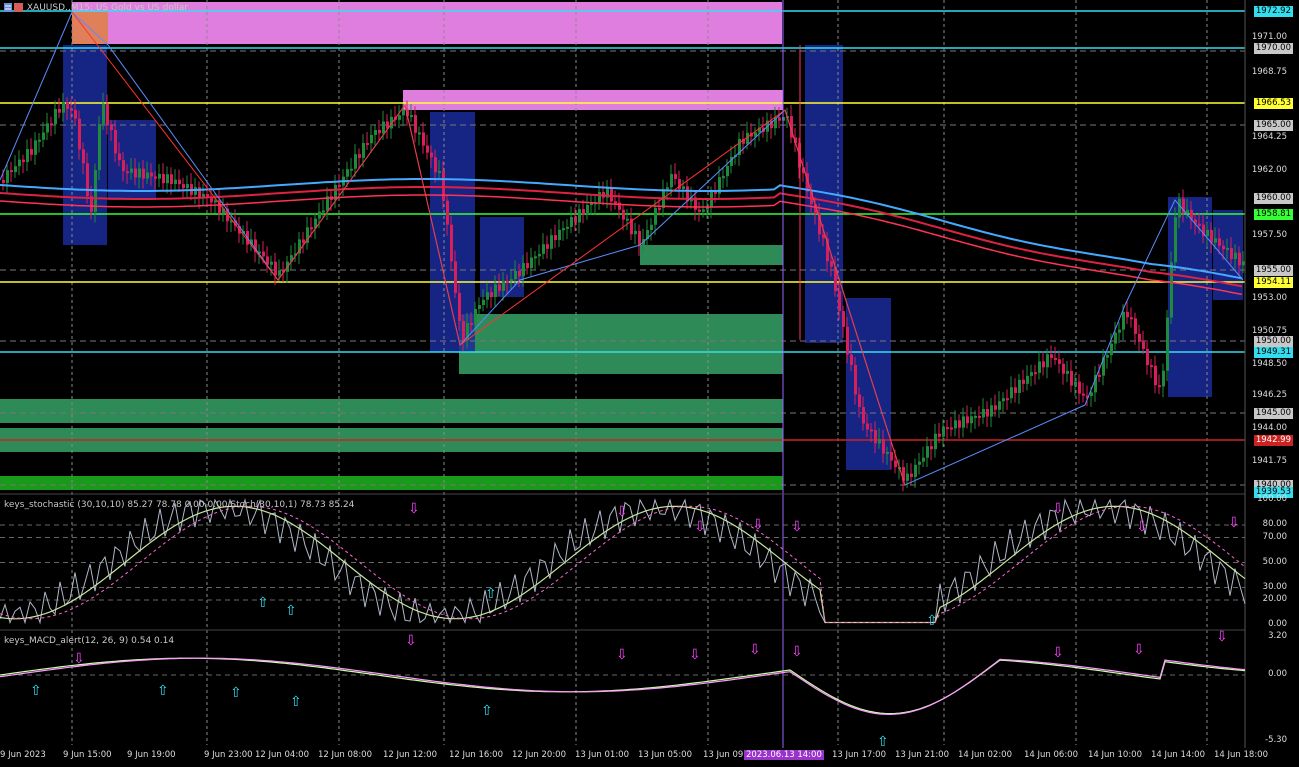 This screenshot has width=1299, height=767. I want to click on time-axis-label: 13 Jun 05:00, so click(665, 755).